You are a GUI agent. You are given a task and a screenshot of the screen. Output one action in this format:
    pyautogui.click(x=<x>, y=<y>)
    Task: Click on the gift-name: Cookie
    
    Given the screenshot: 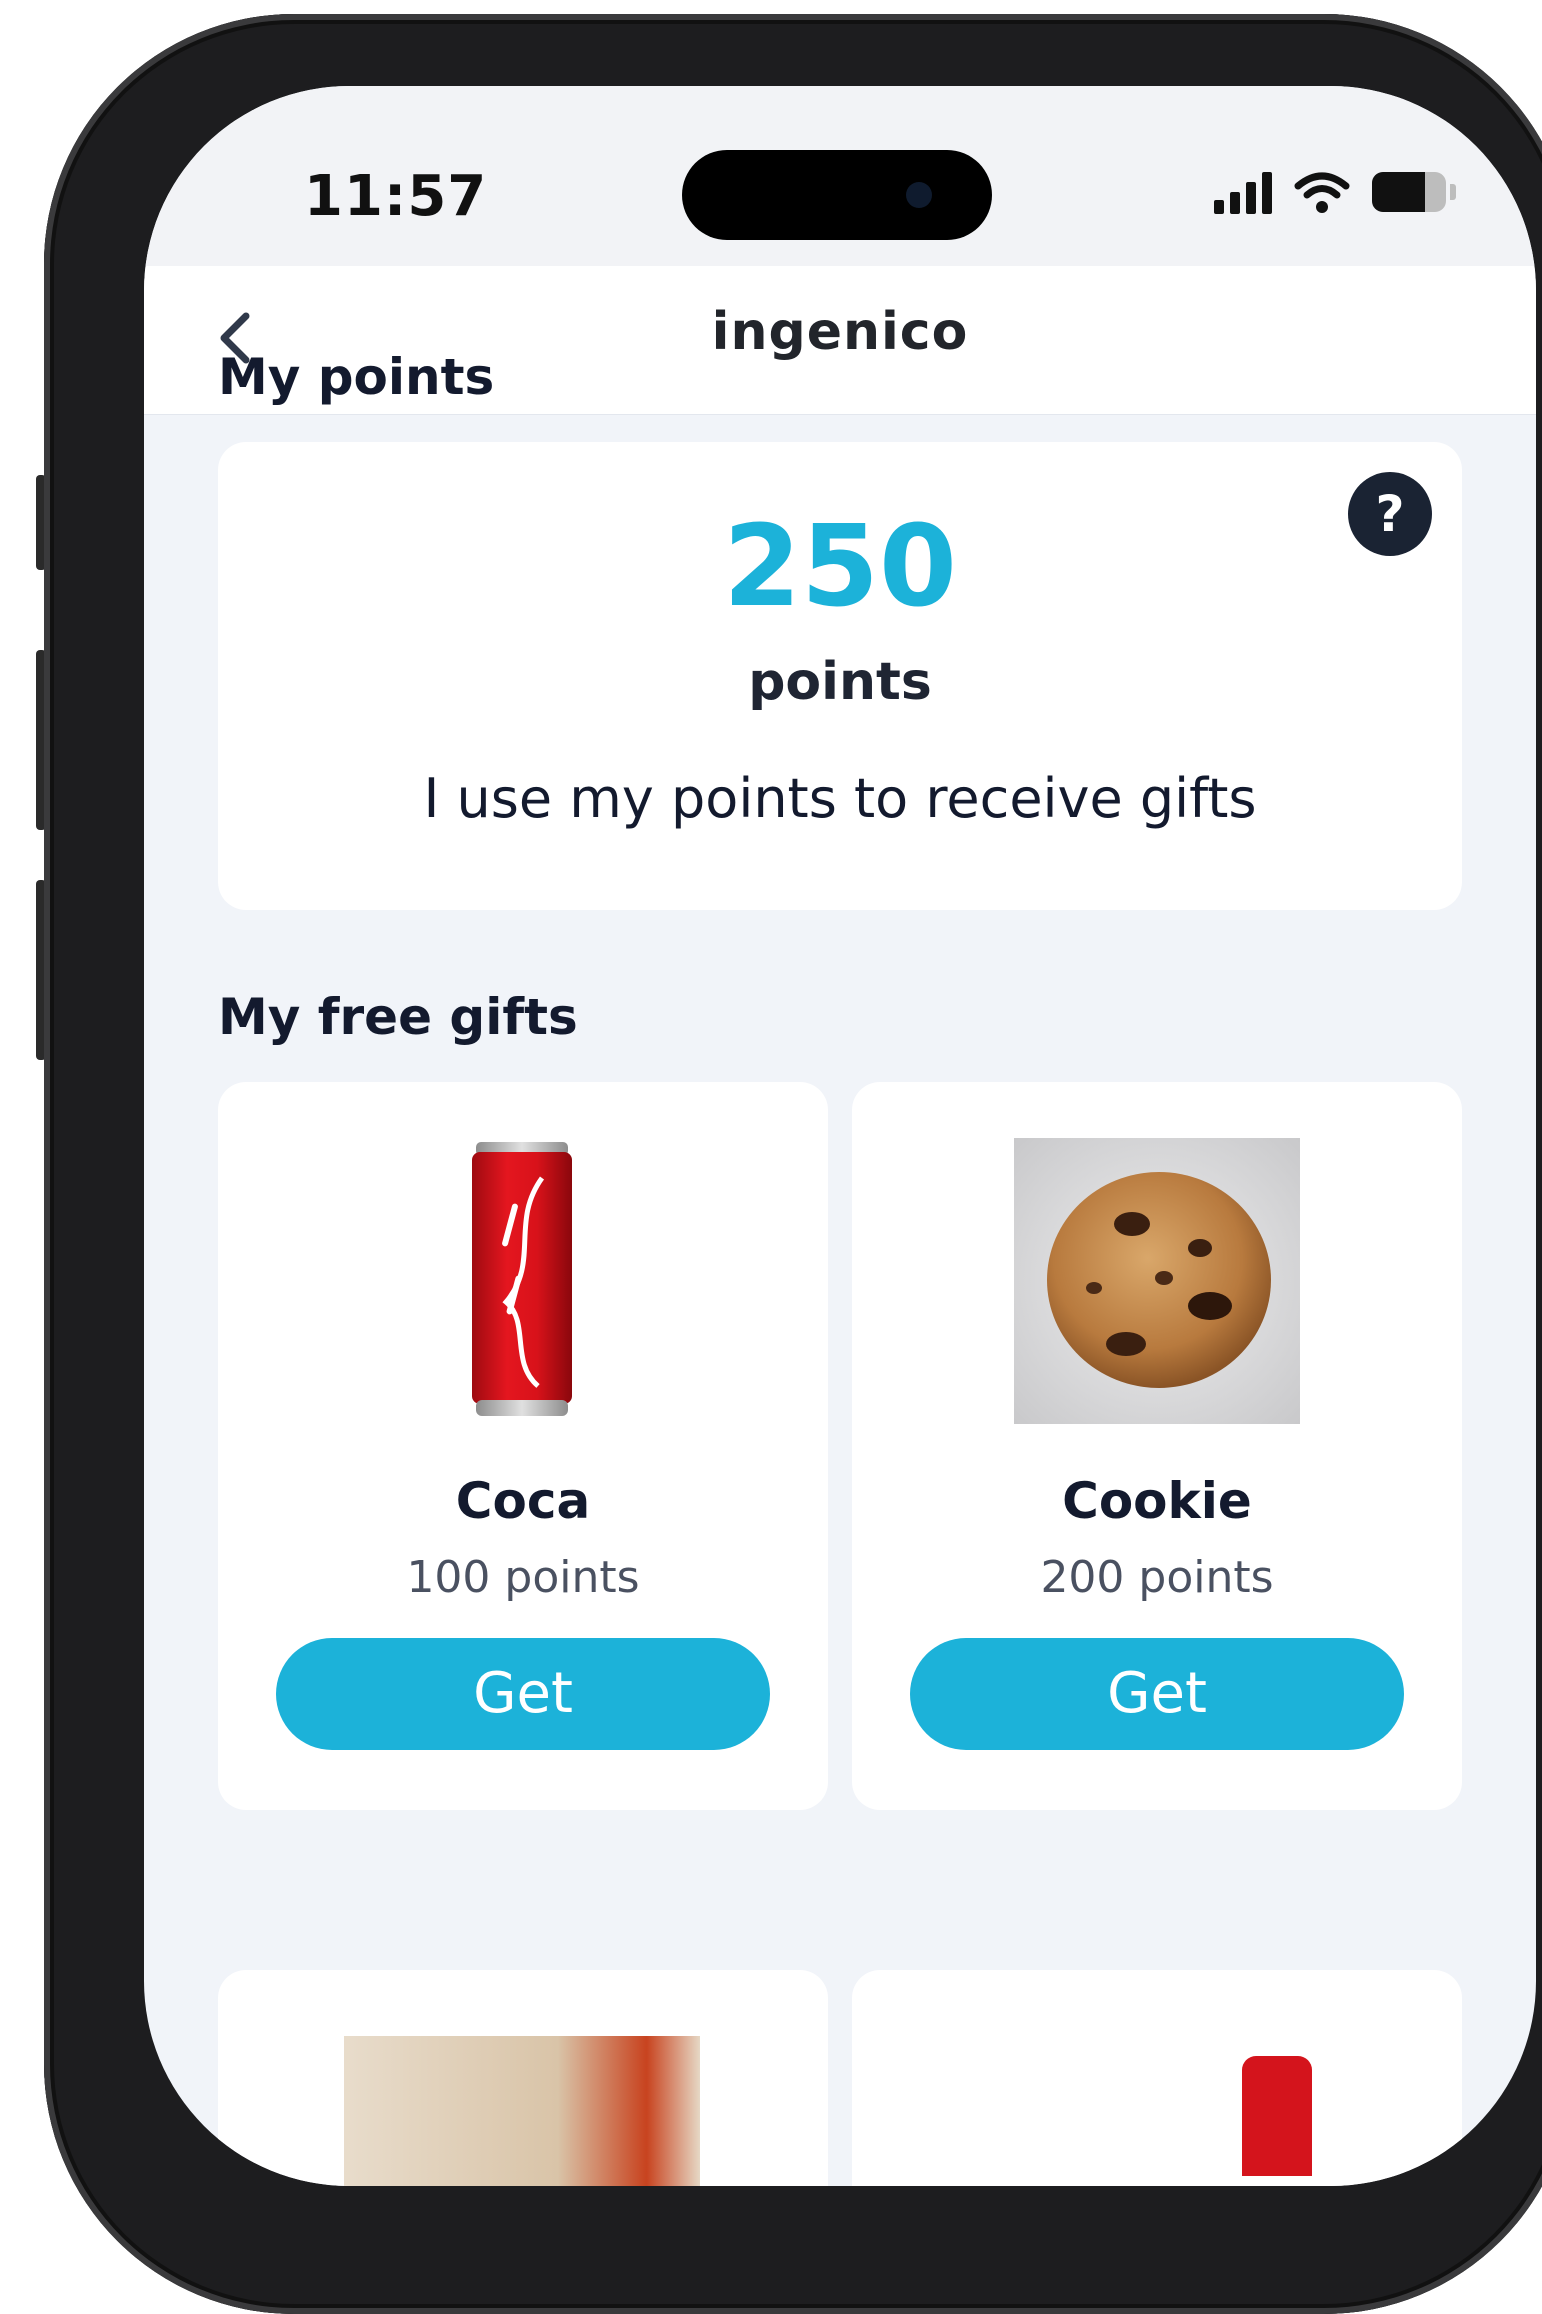 What is the action you would take?
    pyautogui.click(x=1157, y=1501)
    